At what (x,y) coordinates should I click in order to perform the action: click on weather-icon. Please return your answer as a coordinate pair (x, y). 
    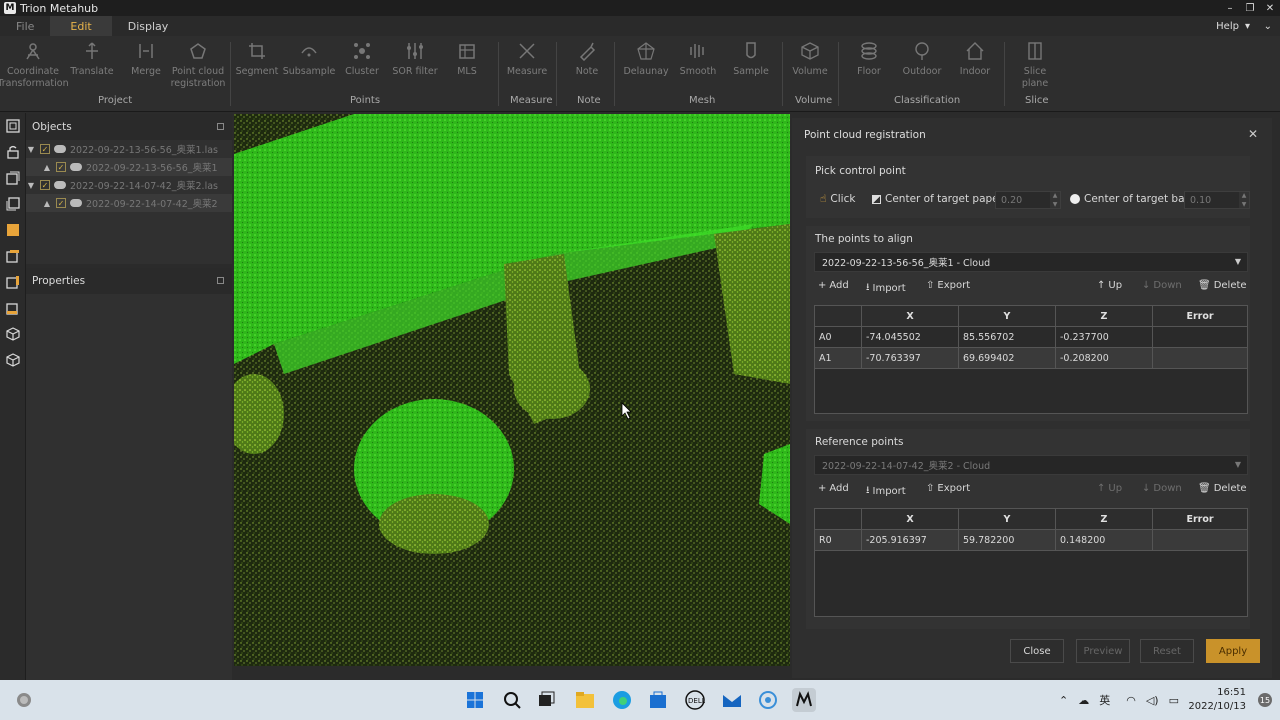
    Looking at the image, I should click on (24, 700).